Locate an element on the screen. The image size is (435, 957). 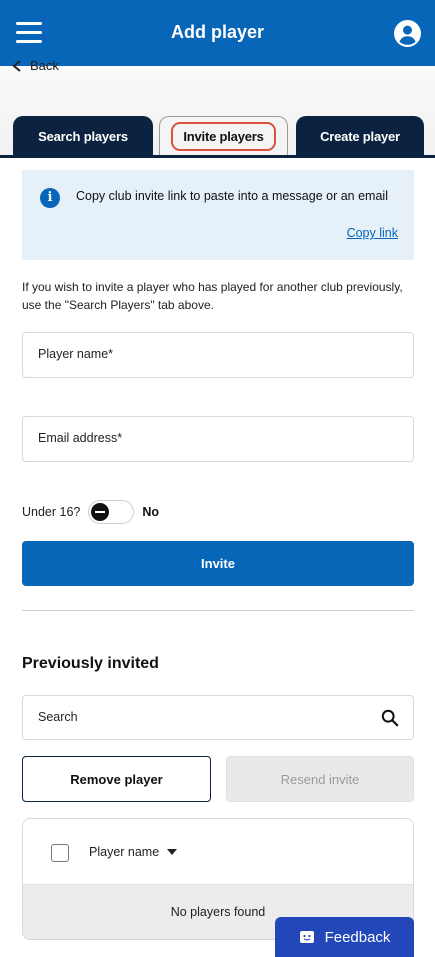
under16-row: Under 16? No is located at coordinates (90, 512).